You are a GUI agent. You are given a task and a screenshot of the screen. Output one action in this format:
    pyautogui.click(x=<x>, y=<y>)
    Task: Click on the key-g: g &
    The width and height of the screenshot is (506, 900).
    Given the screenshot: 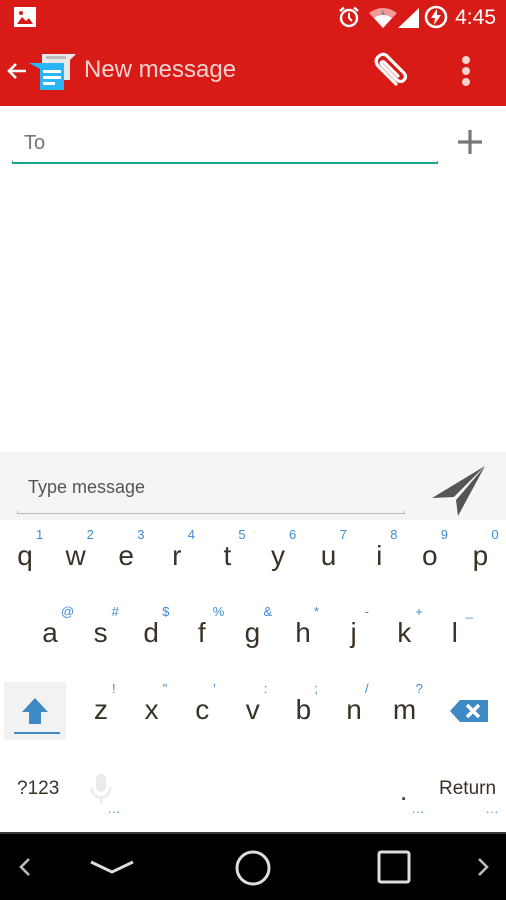 What is the action you would take?
    pyautogui.click(x=252, y=635)
    